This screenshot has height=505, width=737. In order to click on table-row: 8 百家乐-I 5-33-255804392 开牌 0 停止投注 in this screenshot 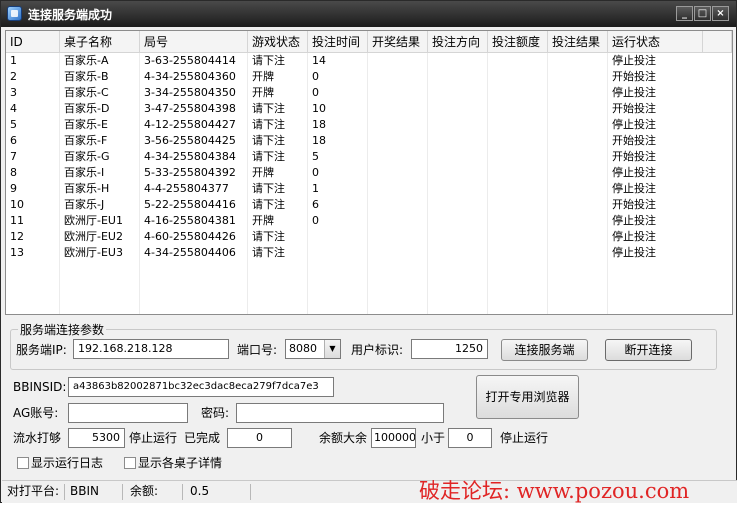, I will do `click(369, 173)`.